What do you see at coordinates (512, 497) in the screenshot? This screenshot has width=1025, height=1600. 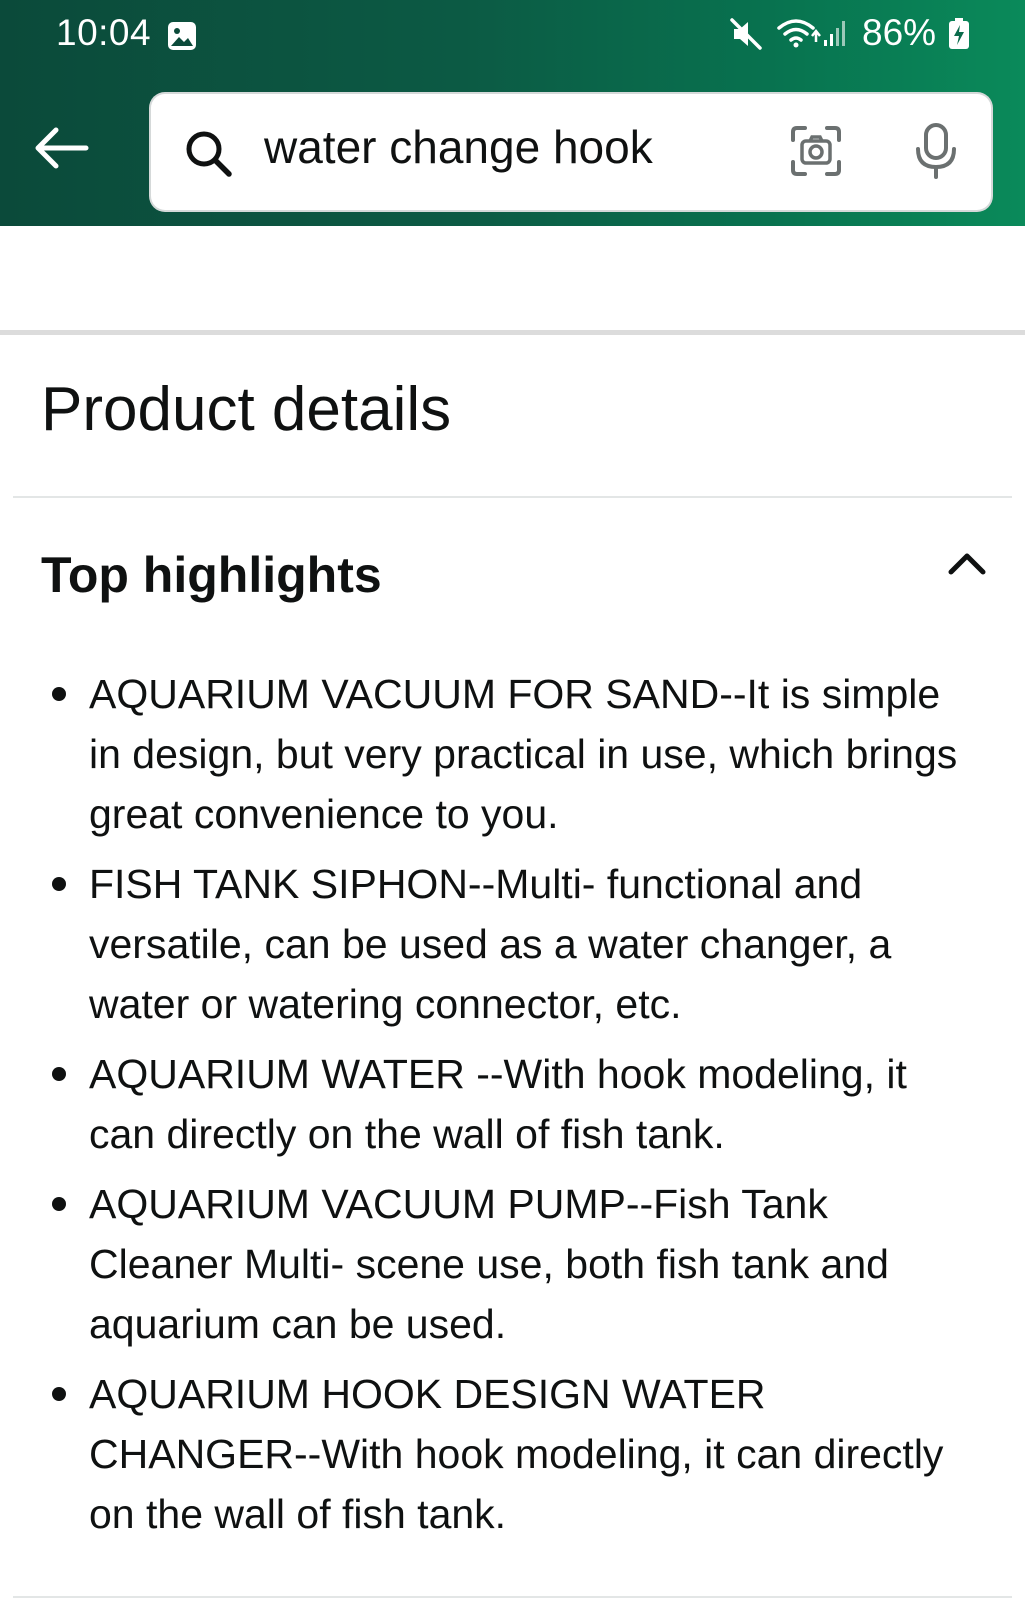 I see `heading-divider` at bounding box center [512, 497].